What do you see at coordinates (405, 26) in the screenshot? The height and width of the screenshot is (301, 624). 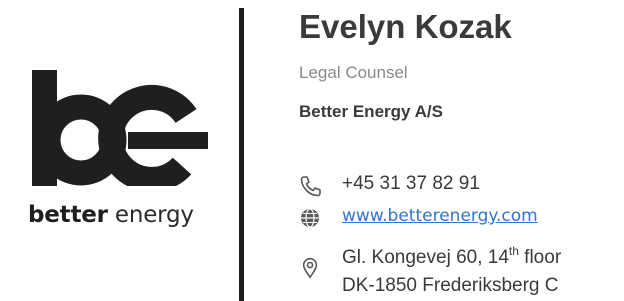 I see `contact-name: Evelyn Kozak` at bounding box center [405, 26].